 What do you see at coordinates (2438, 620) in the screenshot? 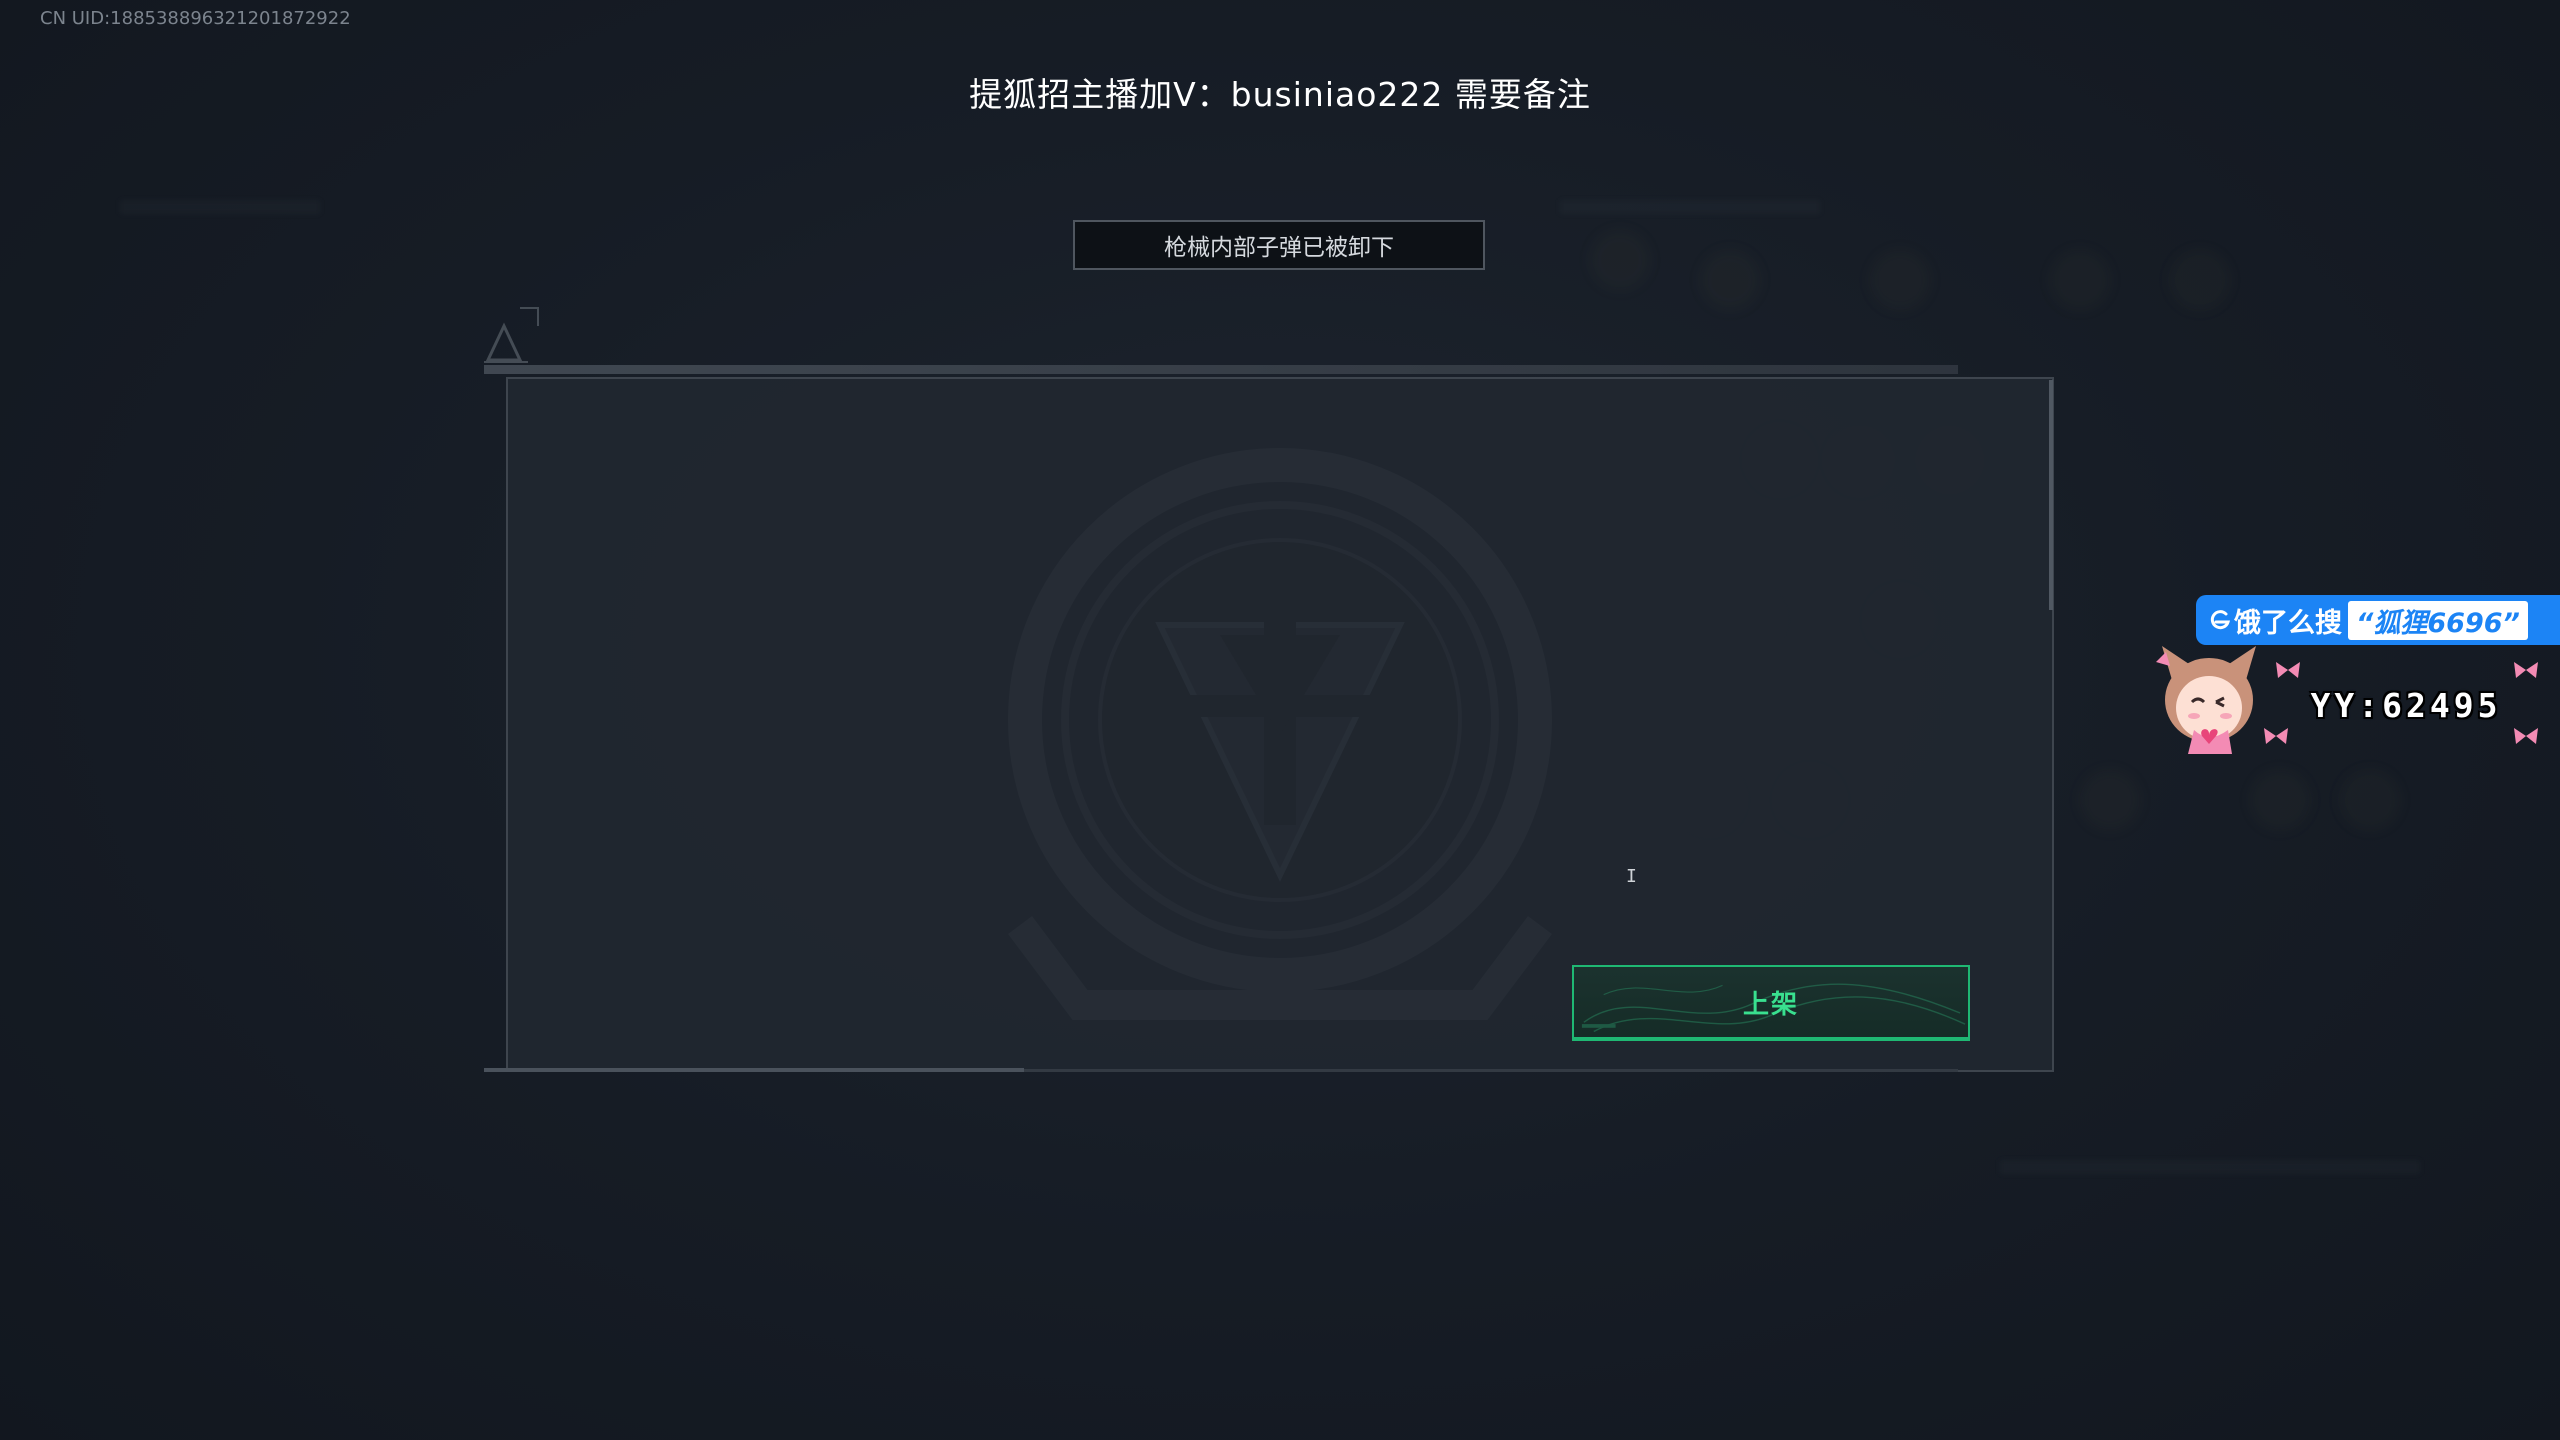
I see `promo-query: “狐狸6696”` at bounding box center [2438, 620].